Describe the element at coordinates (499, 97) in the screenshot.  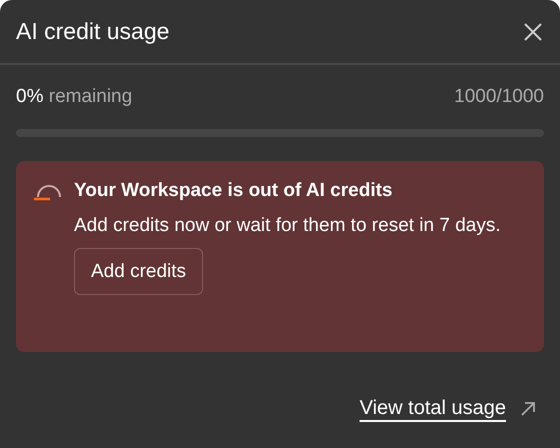
I see `credit-count: 1000/1000` at that location.